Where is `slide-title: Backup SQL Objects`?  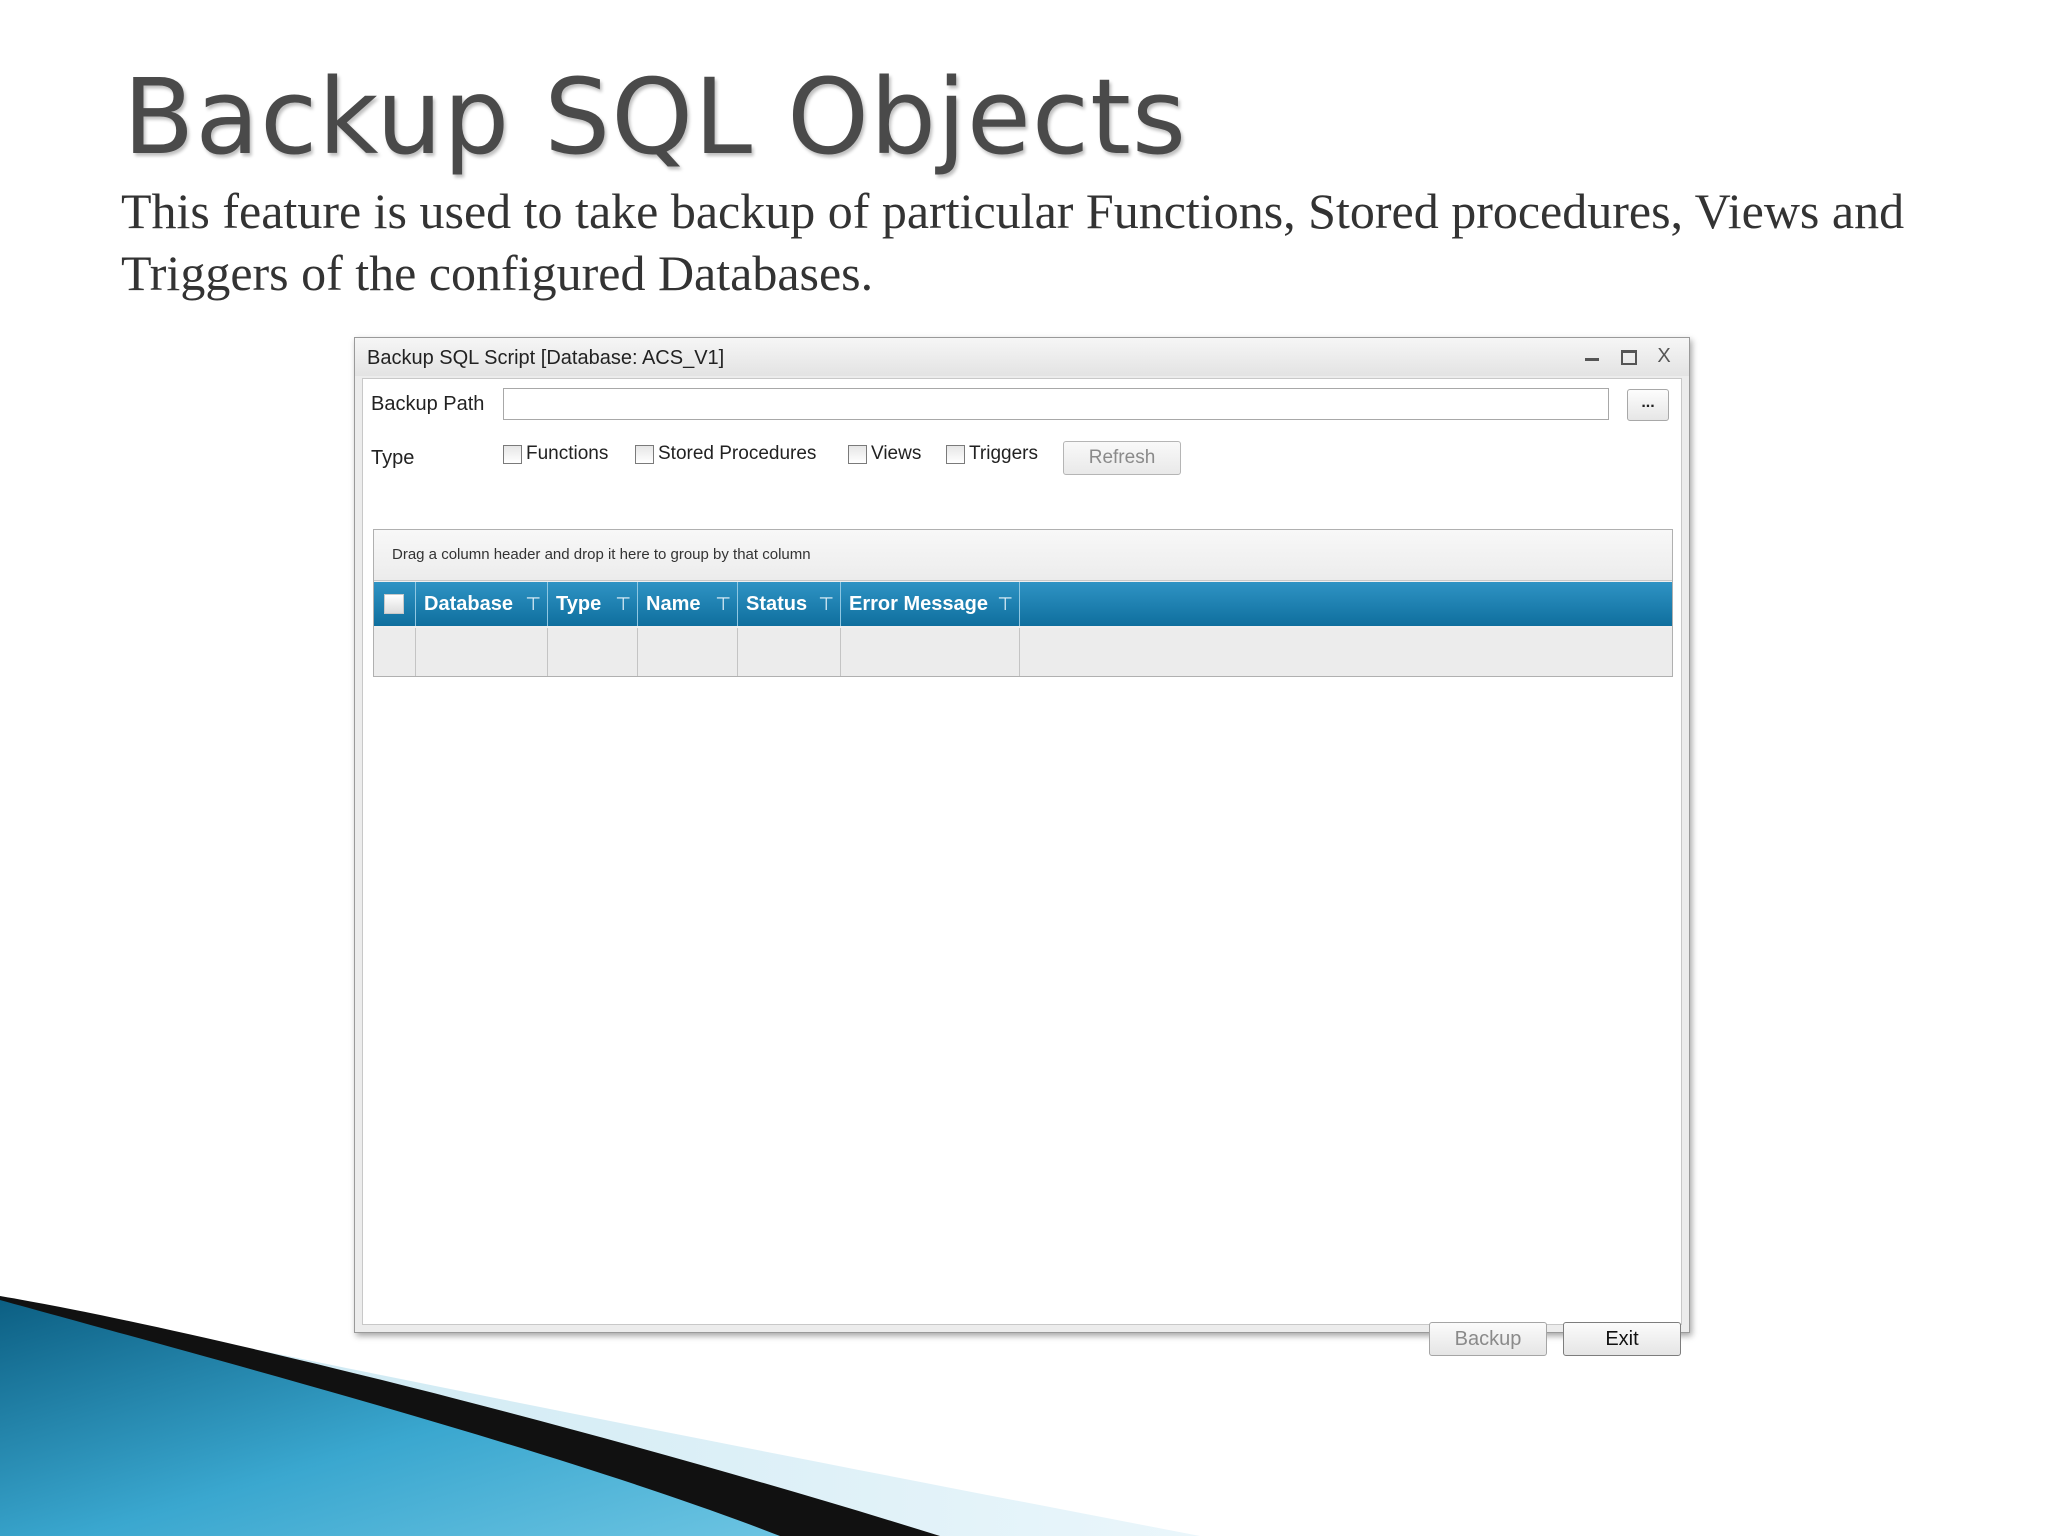
slide-title: Backup SQL Objects is located at coordinates (655, 117).